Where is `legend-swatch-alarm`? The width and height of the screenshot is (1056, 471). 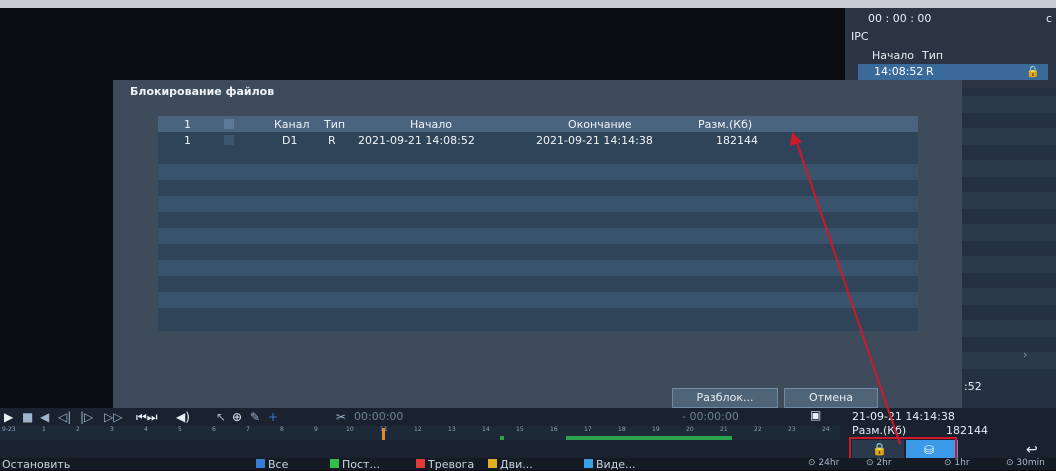
legend-swatch-alarm is located at coordinates (420, 463).